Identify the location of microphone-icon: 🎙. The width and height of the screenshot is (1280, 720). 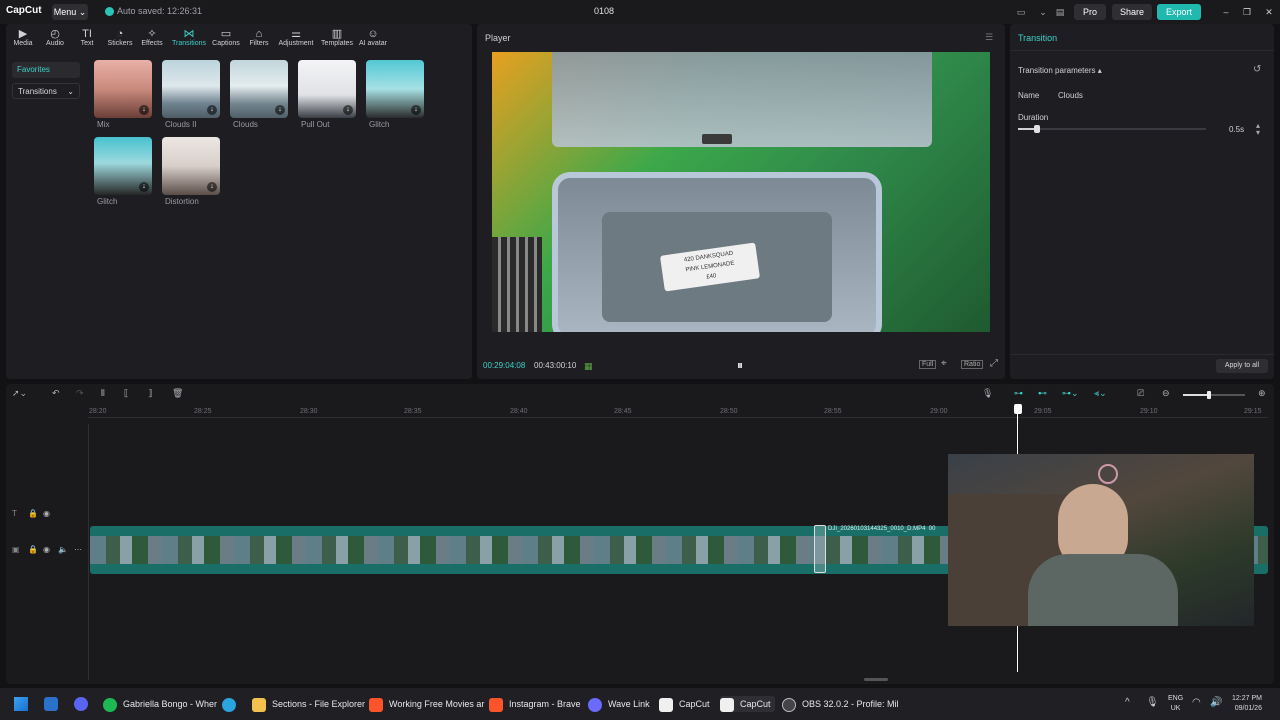
(987, 393).